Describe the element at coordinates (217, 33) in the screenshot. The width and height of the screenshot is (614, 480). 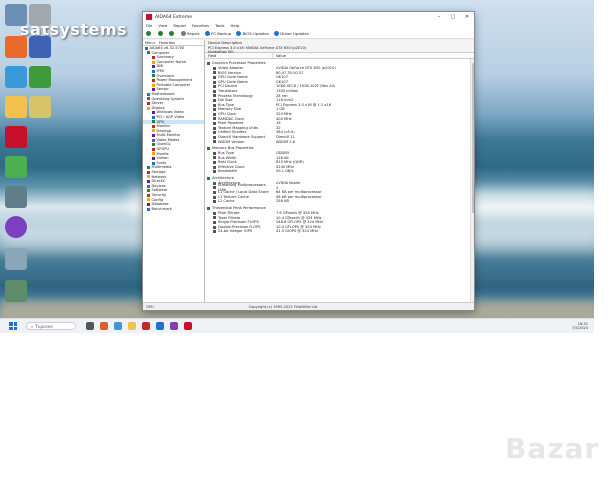
I see `pc-backup-button: PC Backup` at that location.